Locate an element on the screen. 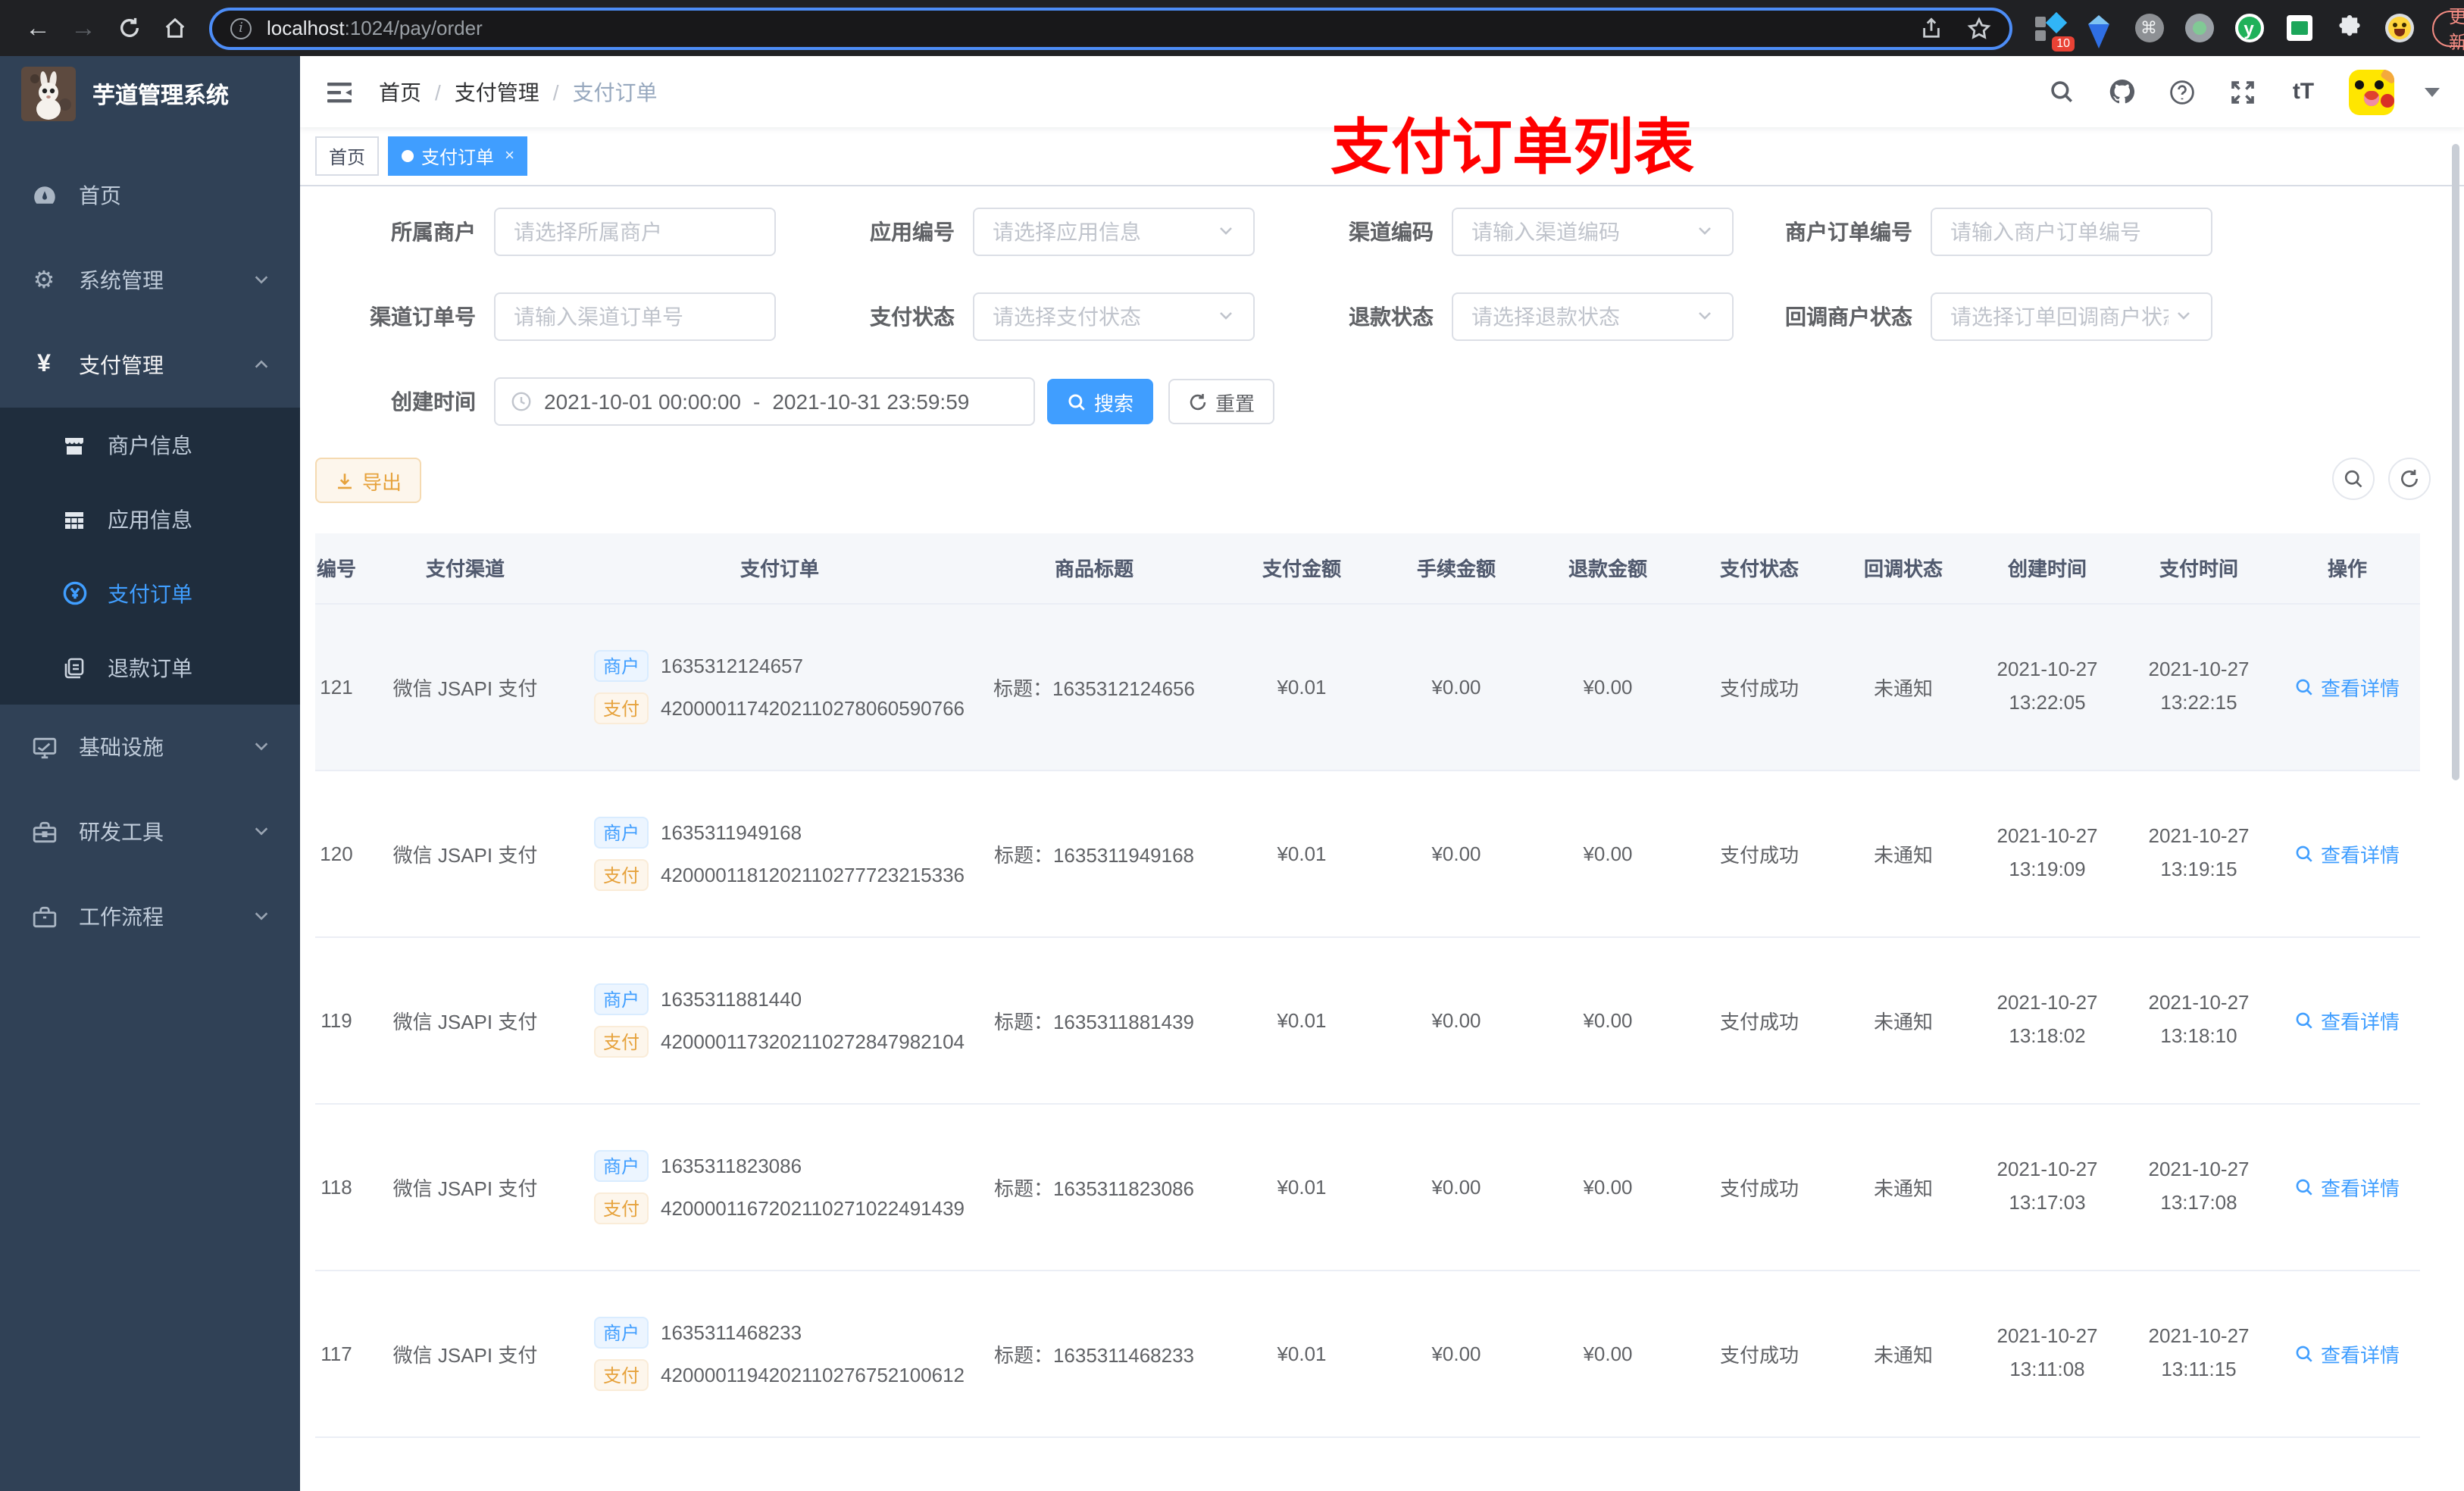 The image size is (2464, 1491). address-bar: i localhost:1024/pay/order is located at coordinates (1110, 28).